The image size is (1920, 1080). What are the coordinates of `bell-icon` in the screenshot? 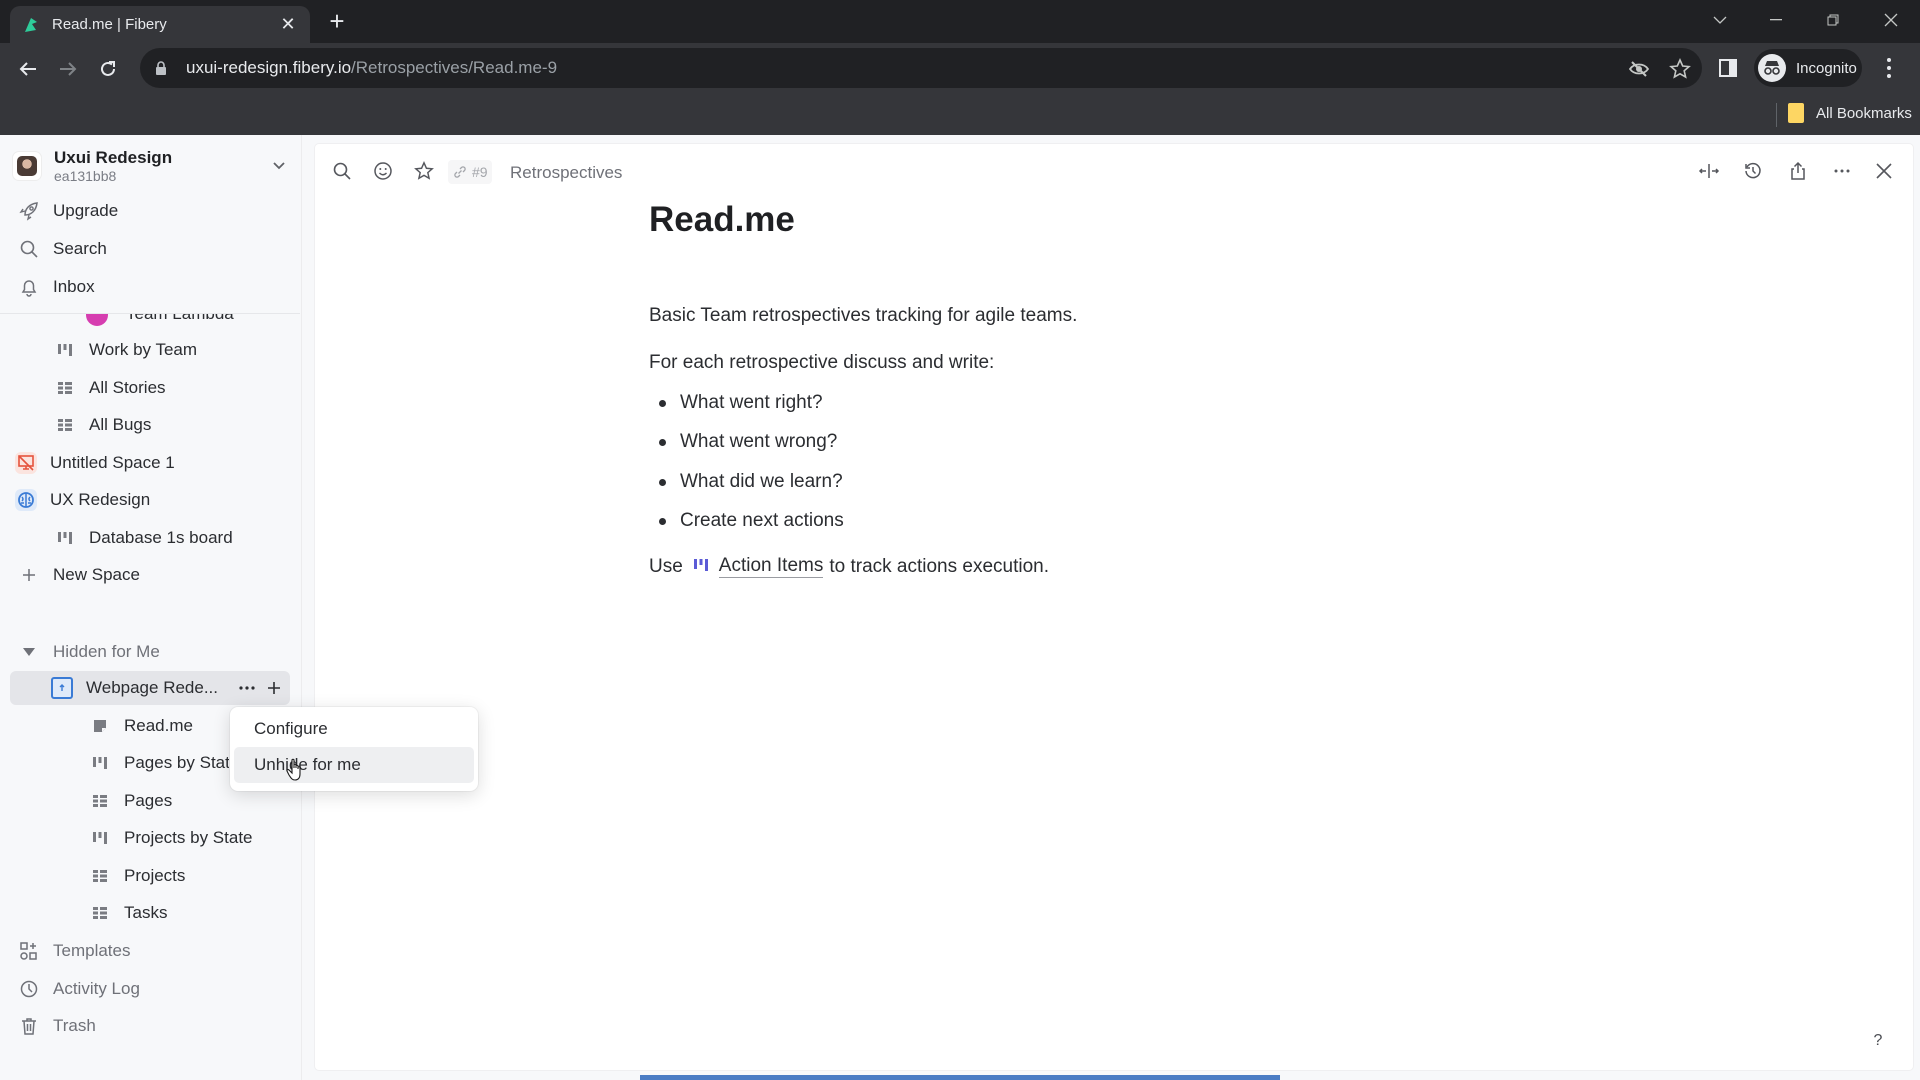 It's located at (29, 287).